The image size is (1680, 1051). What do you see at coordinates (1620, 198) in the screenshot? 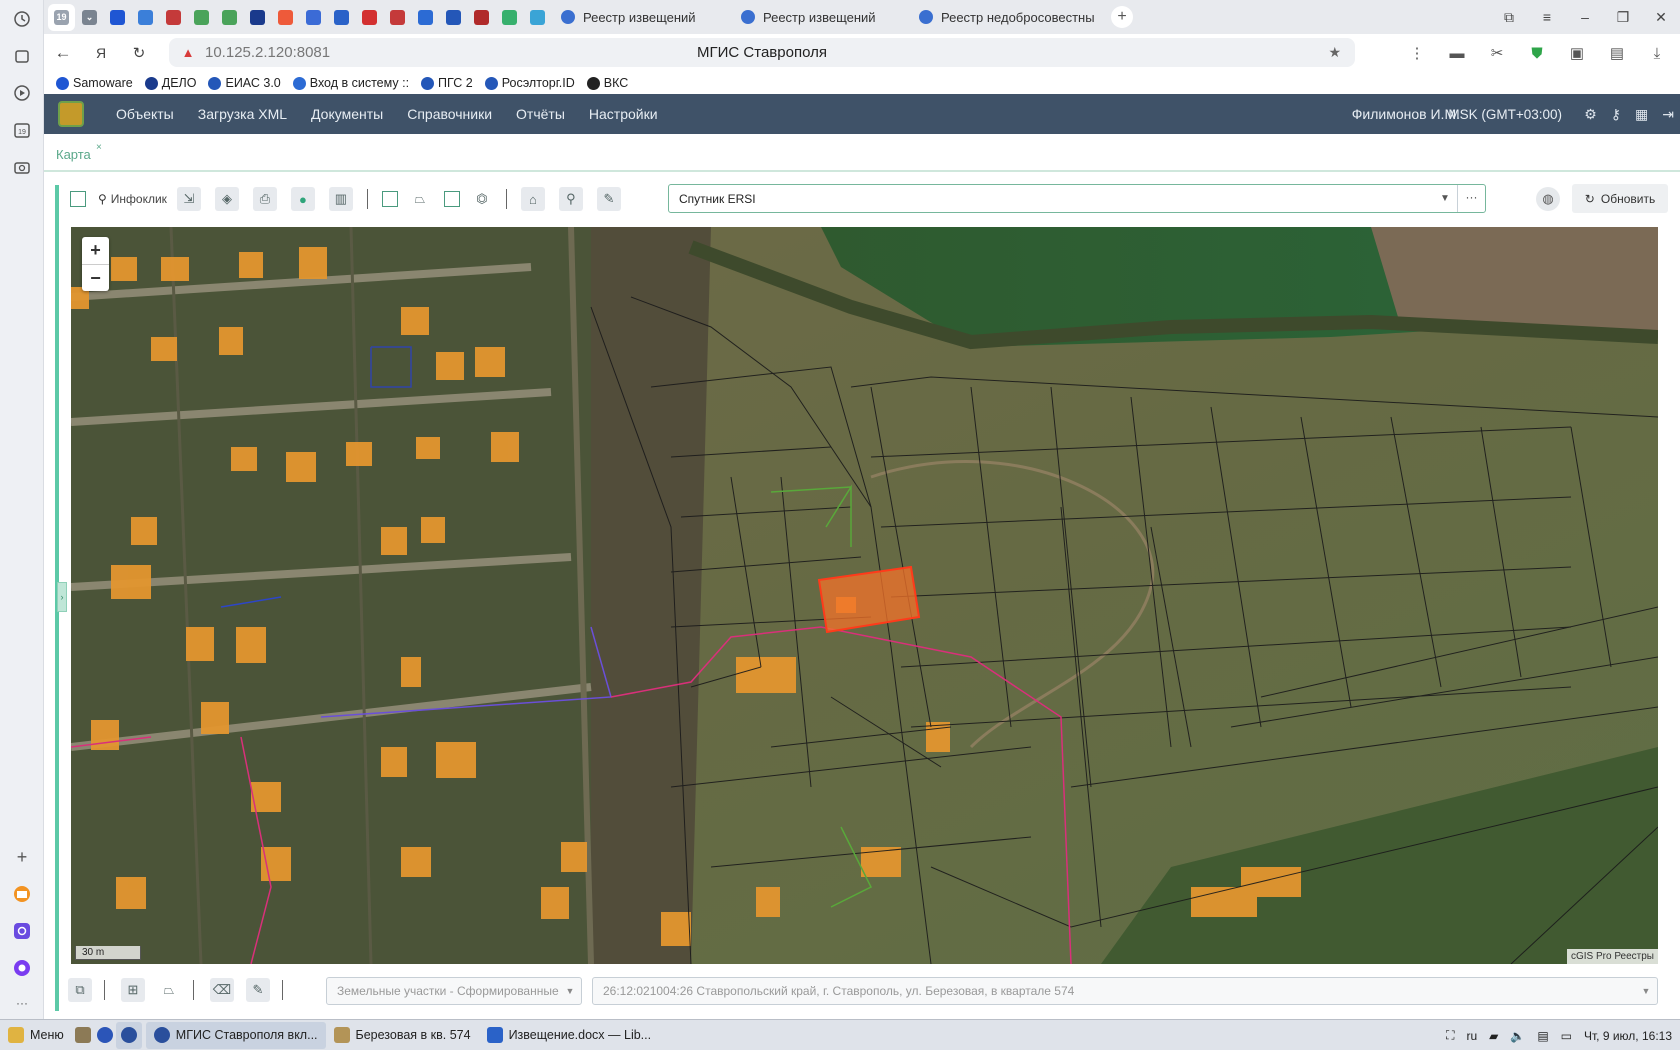
I see `refresh-button: ↻ Обновить` at bounding box center [1620, 198].